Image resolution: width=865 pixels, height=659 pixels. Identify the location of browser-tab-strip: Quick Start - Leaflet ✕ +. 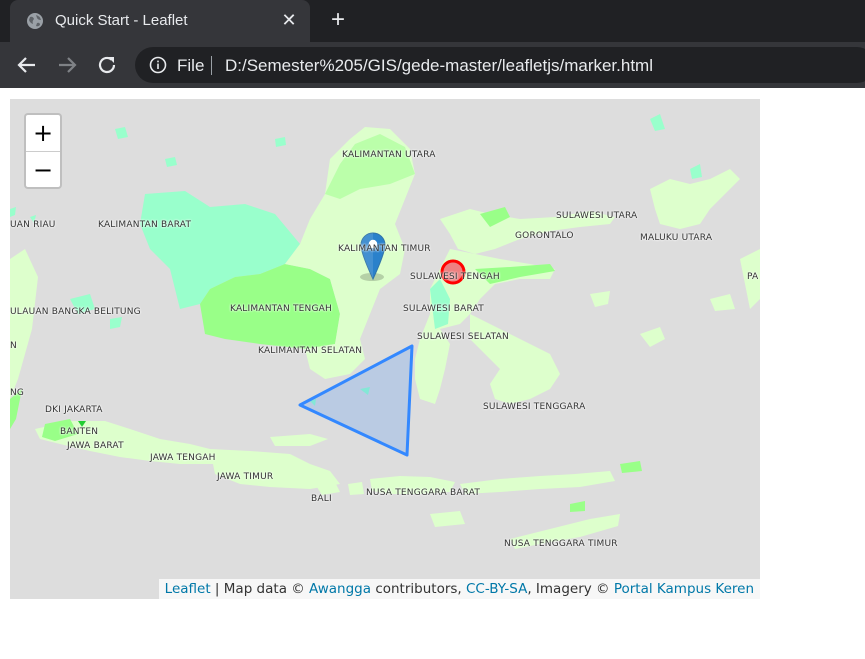
(432, 21).